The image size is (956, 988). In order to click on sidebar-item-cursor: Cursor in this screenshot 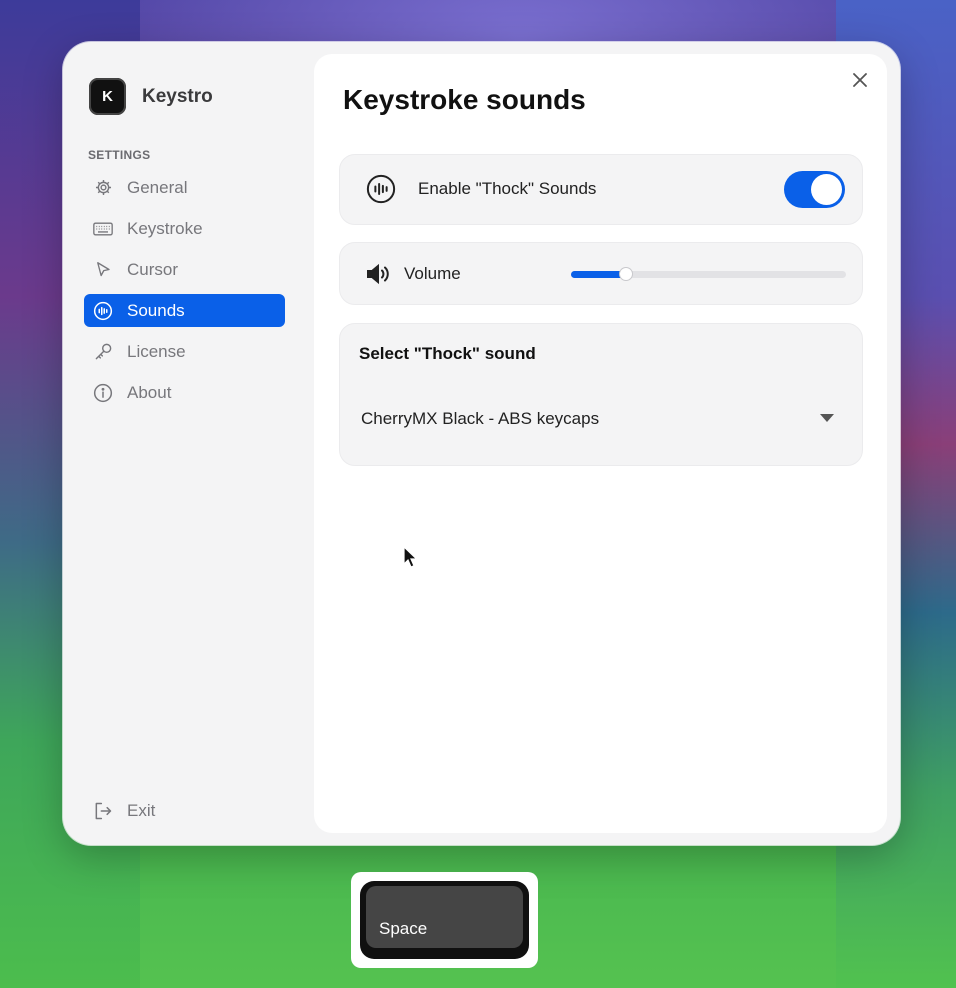, I will do `click(184, 269)`.